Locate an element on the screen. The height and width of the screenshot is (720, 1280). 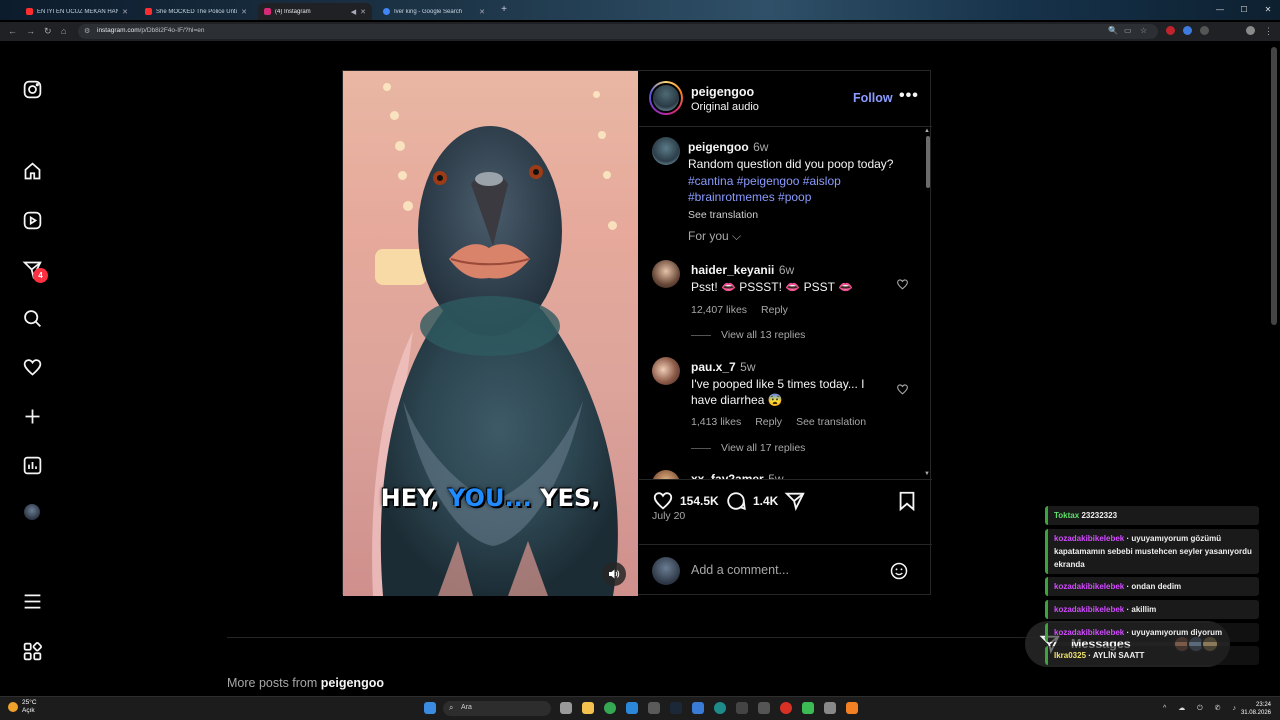
task-view-icon is located at coordinates (566, 708).